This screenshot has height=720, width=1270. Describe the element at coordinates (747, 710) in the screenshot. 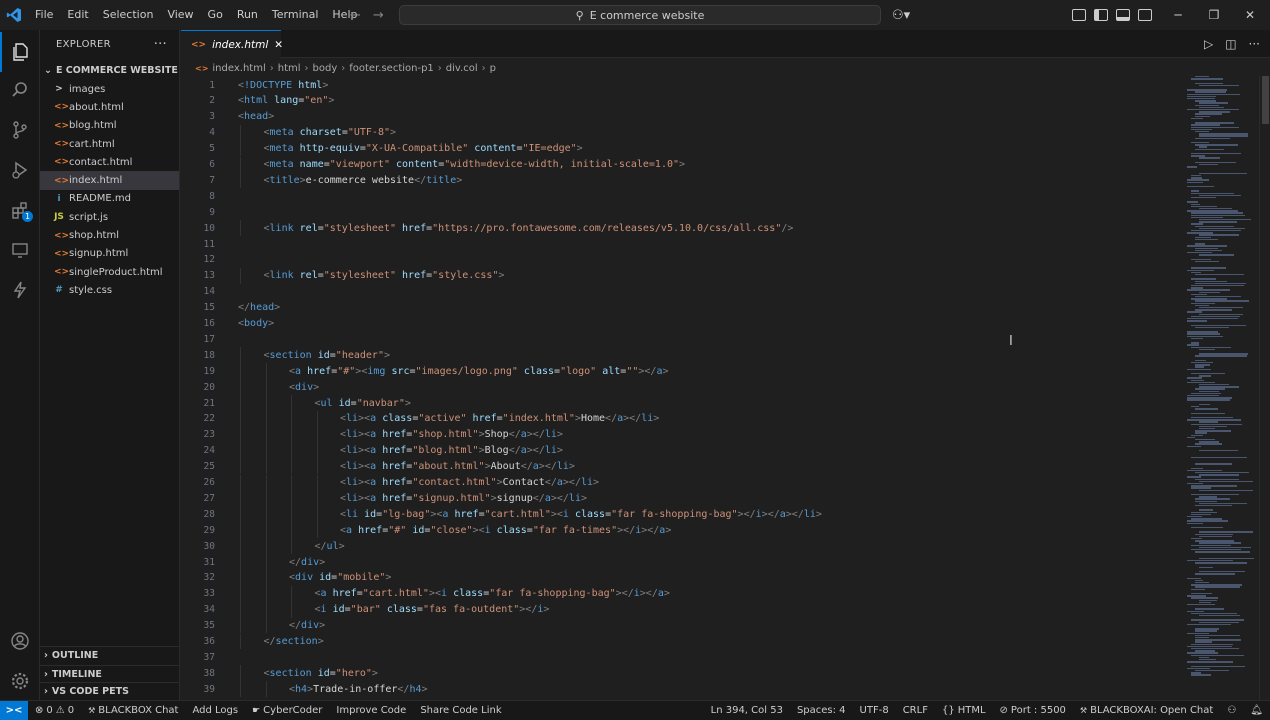

I see `cursor-position: Ln 394, Col 53` at that location.